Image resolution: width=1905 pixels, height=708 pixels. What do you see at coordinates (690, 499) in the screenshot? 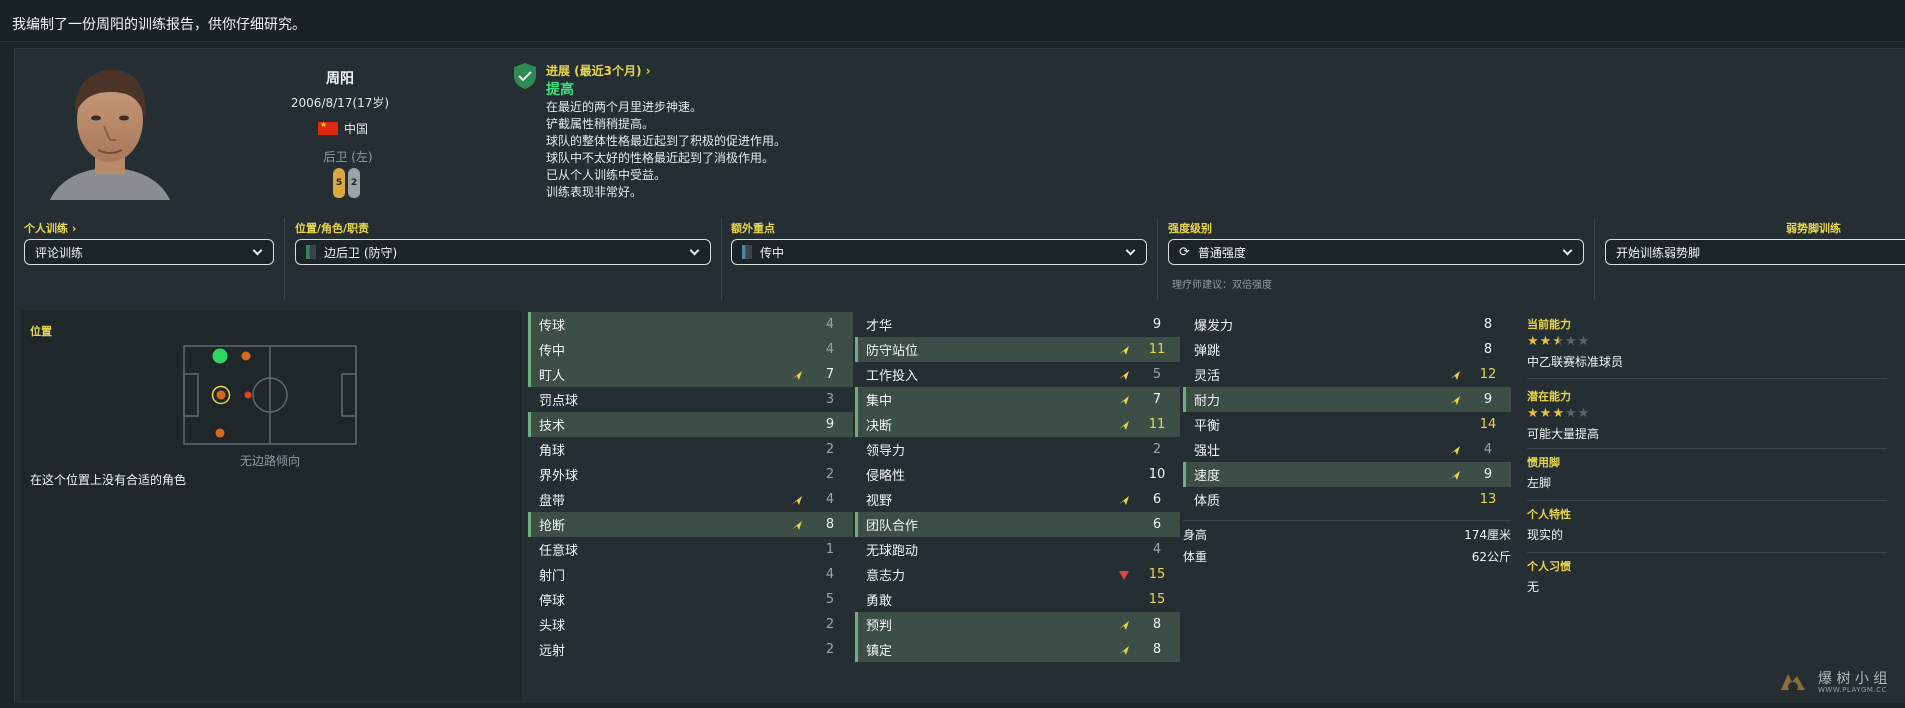
I see `attribute-row: 盘带 4` at bounding box center [690, 499].